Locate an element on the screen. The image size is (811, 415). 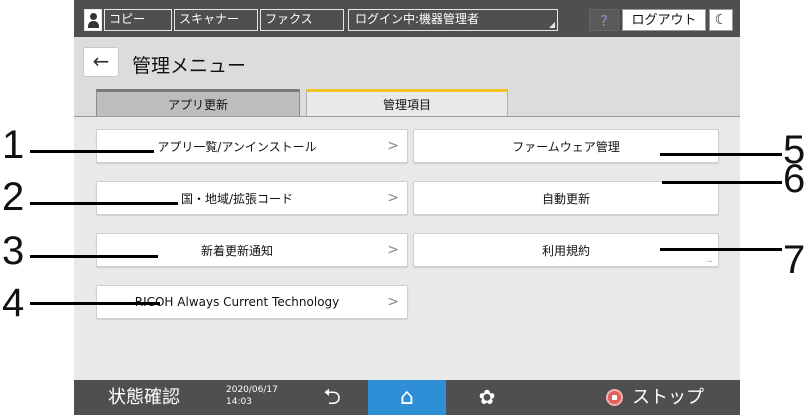
stop-icon is located at coordinates (614, 397).